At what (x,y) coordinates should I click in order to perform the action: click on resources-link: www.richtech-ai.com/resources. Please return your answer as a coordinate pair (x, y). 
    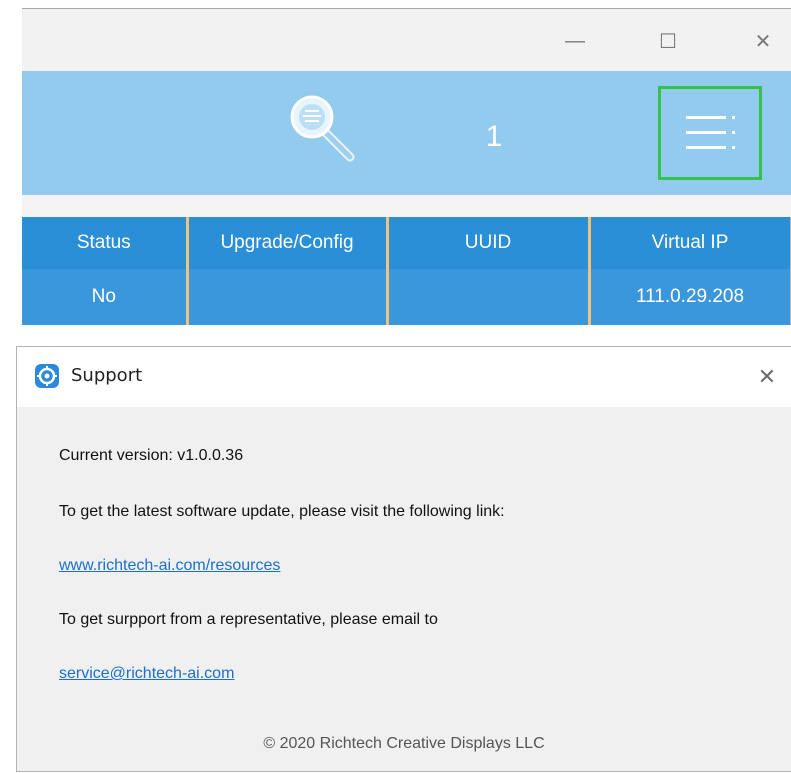
    Looking at the image, I should click on (169, 566).